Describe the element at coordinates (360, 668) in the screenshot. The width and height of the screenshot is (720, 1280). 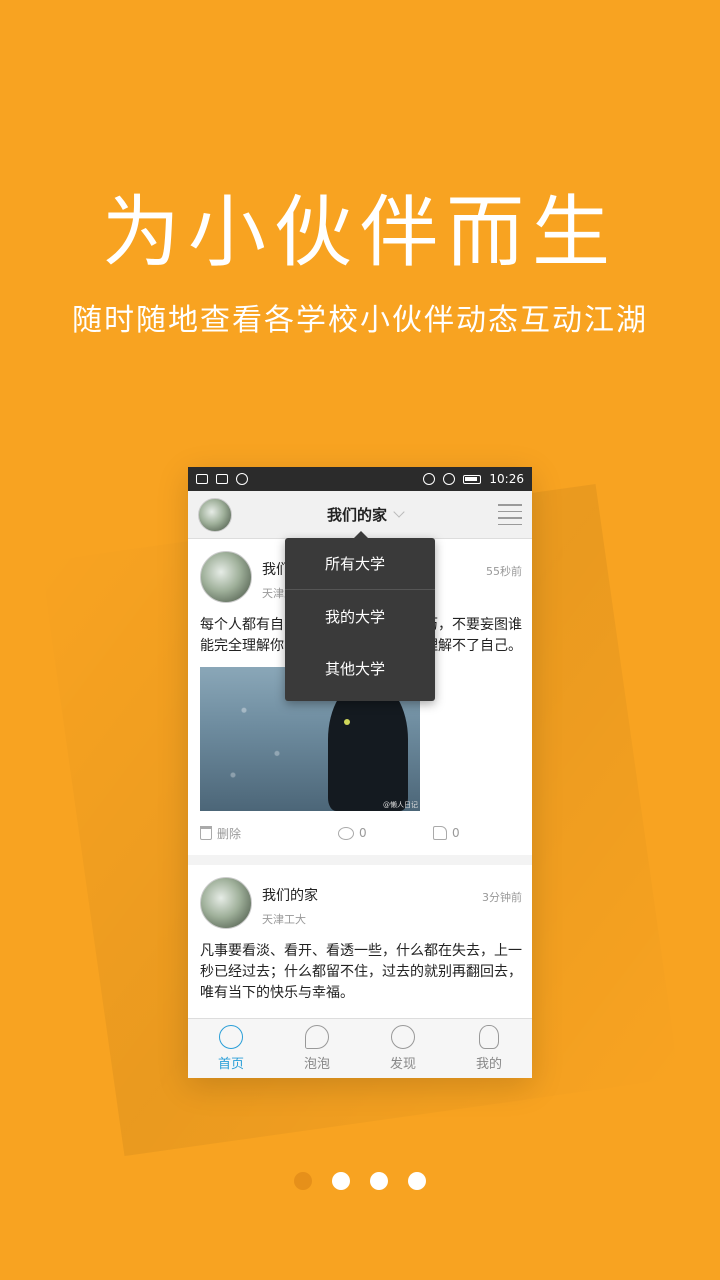
I see `menu-item-other-universities: 其他大学` at that location.